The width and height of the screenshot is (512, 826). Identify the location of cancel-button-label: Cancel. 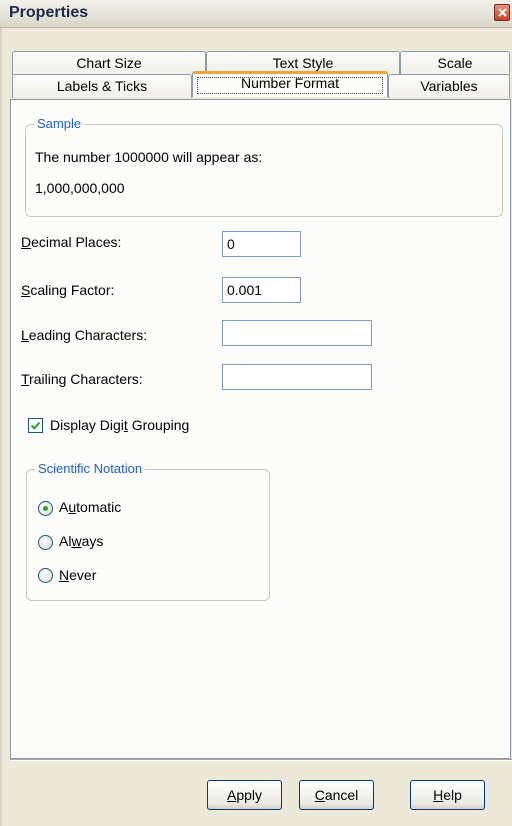
(336, 795).